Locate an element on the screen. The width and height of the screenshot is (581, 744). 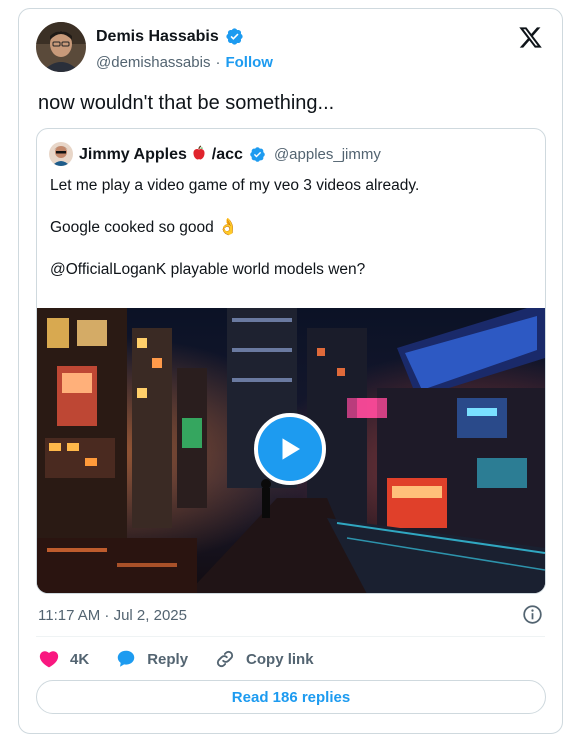
info-icon is located at coordinates (532, 614).